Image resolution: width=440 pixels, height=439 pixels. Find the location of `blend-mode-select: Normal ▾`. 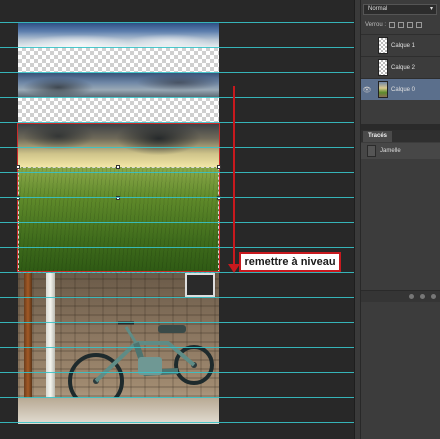

blend-mode-select: Normal ▾ is located at coordinates (400, 9).